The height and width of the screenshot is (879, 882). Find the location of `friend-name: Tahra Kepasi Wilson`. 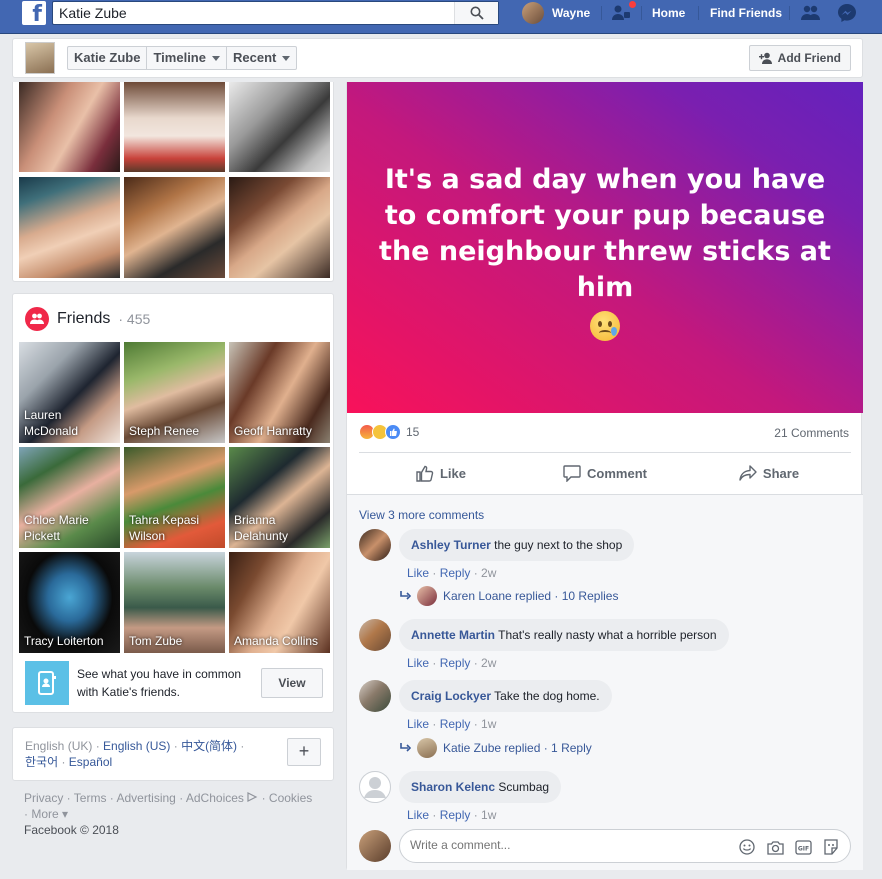

friend-name: Tahra Kepasi Wilson is located at coordinates (175, 528).